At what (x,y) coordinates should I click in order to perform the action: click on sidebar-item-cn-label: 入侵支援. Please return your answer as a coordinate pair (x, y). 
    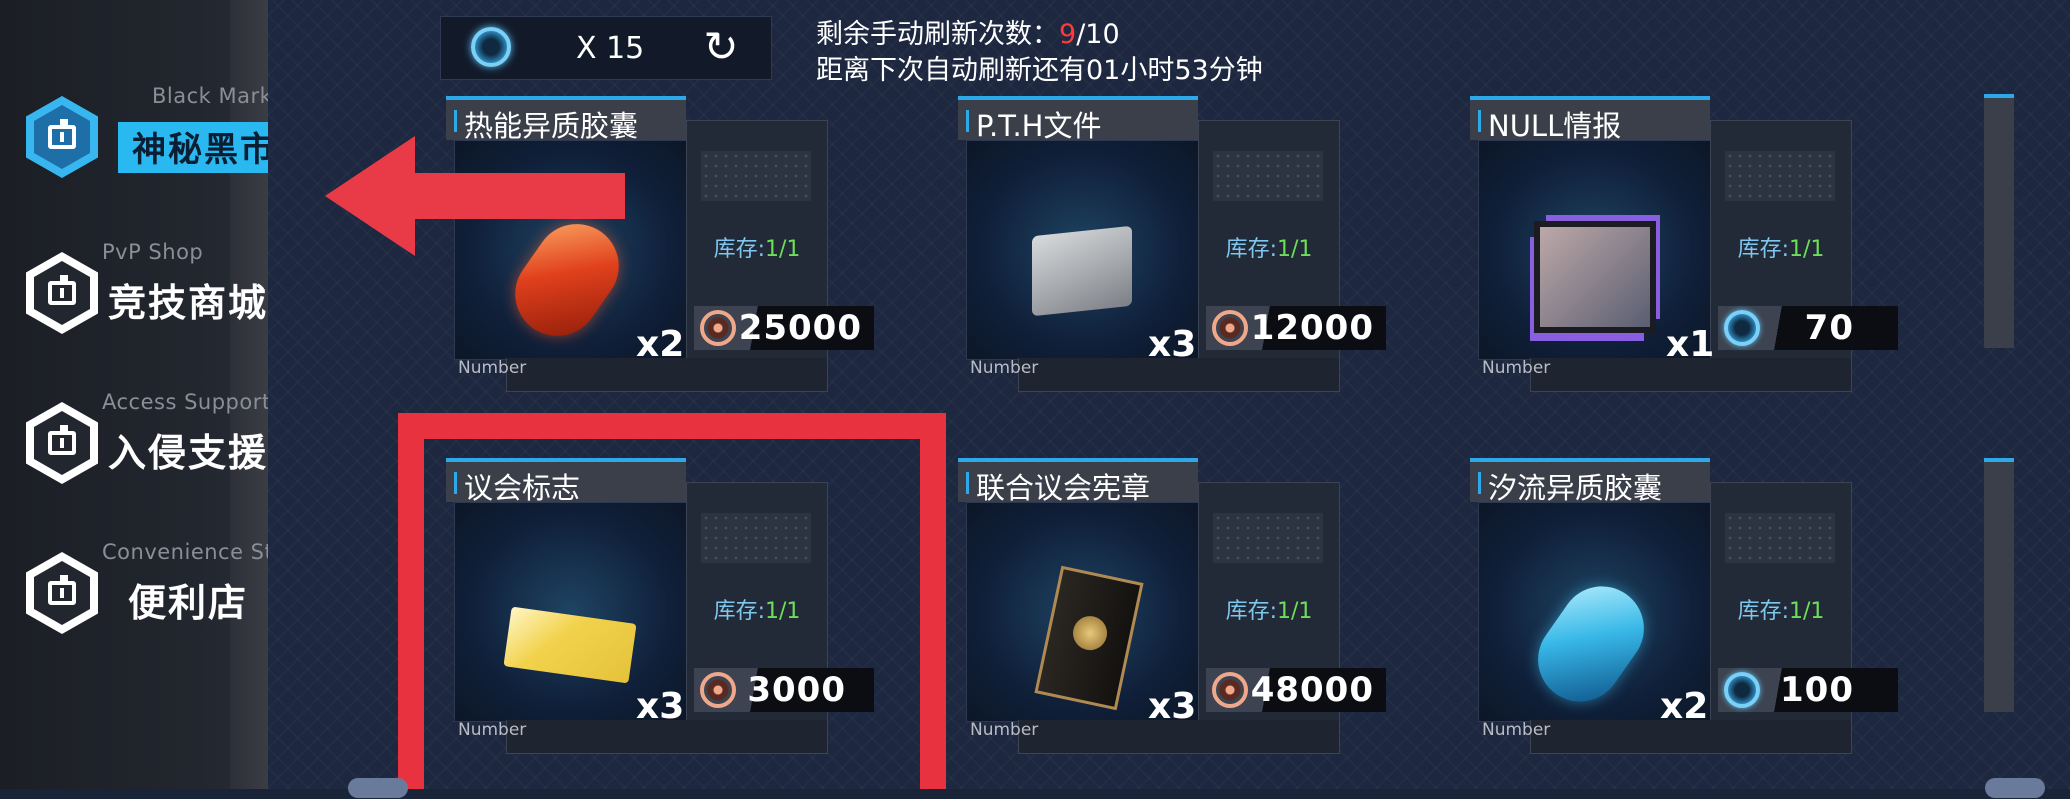
    Looking at the image, I should click on (188, 453).